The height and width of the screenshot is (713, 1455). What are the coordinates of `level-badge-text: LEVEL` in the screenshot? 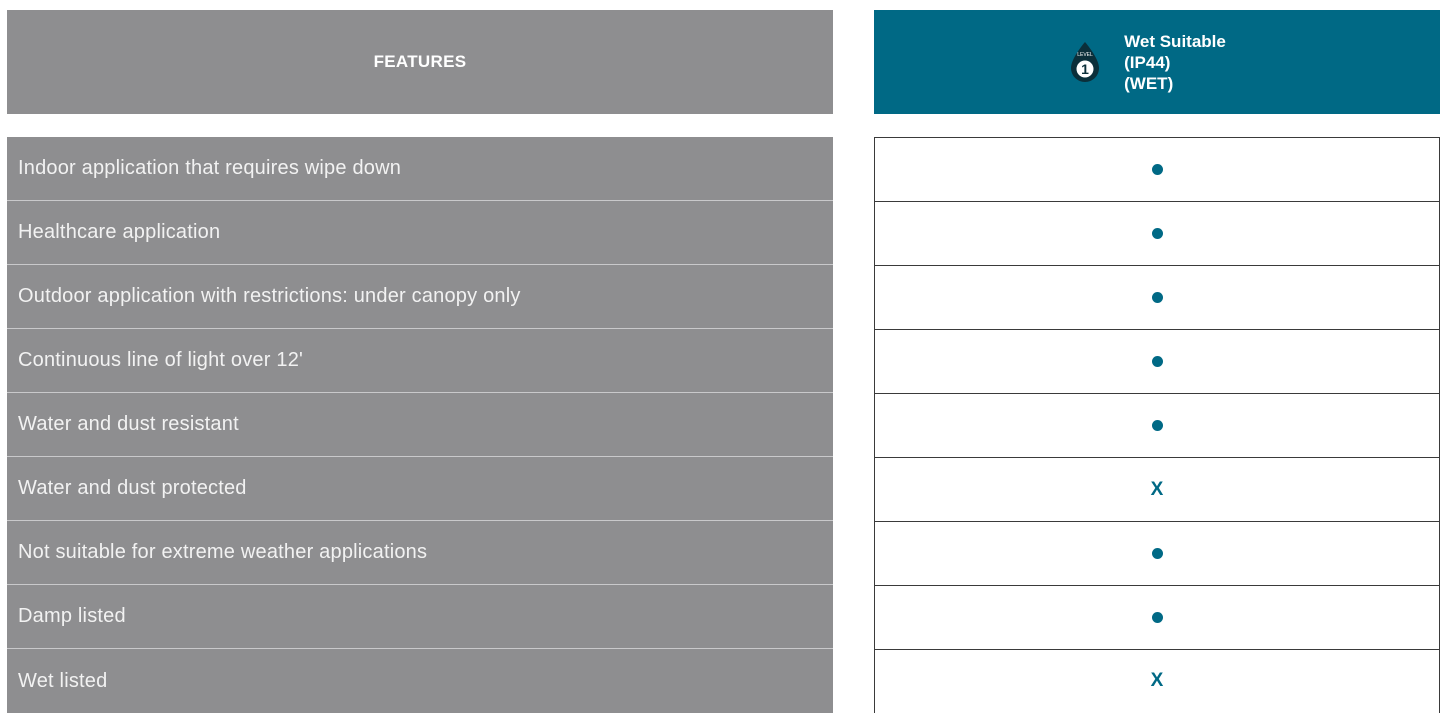 It's located at (1085, 55).